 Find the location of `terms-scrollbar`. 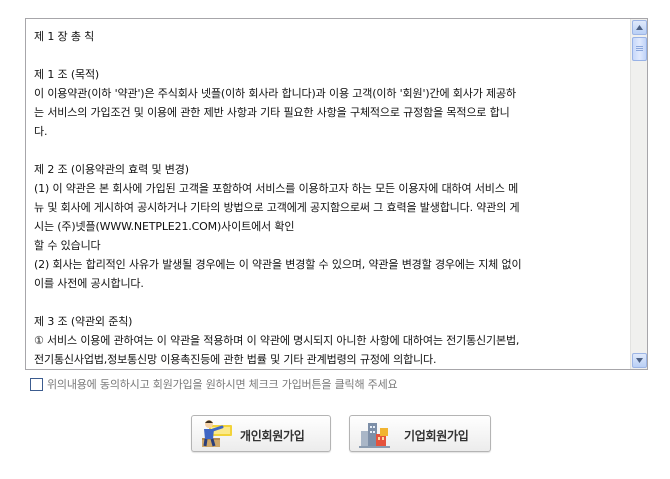

terms-scrollbar is located at coordinates (638, 194).